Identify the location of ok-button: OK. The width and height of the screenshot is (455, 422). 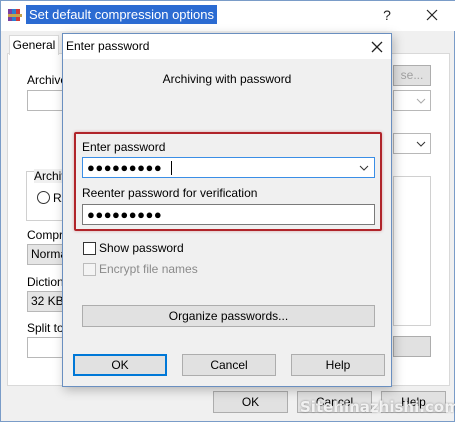
(120, 365).